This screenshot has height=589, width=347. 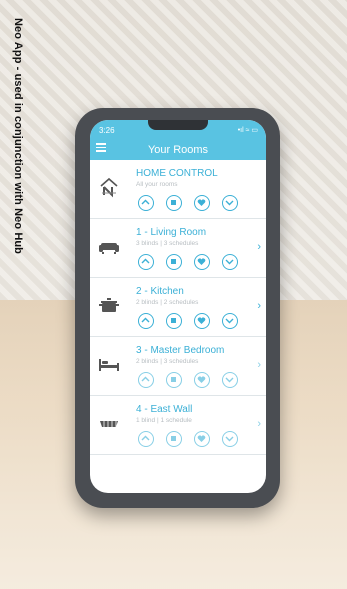 What do you see at coordinates (178, 150) in the screenshot?
I see `page-title: Your Rooms` at bounding box center [178, 150].